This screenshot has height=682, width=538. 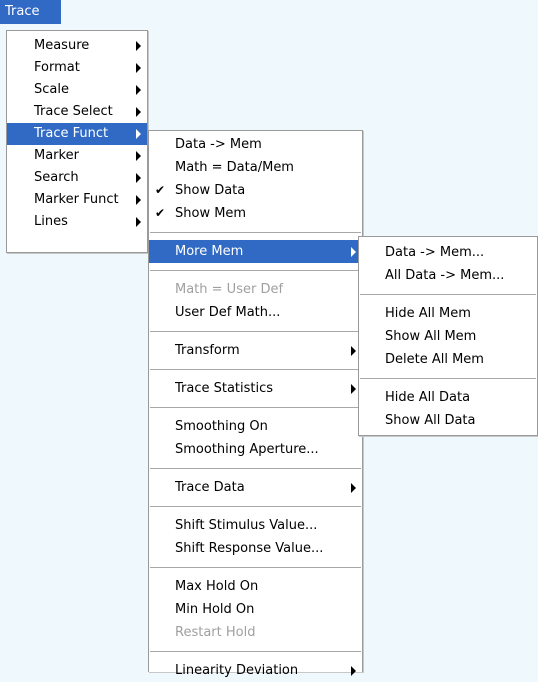 I want to click on menu-item-label: Marker Funct, so click(x=76, y=199).